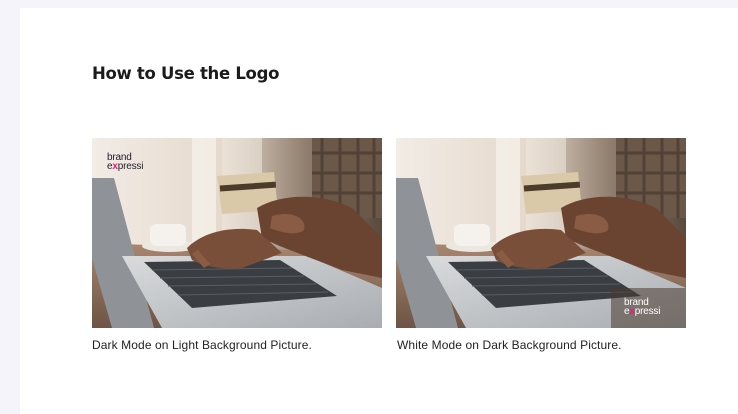 The image size is (738, 414). Describe the element at coordinates (509, 345) in the screenshot. I see `caption-white-mode: White Mode on Dark Background Picture.` at that location.